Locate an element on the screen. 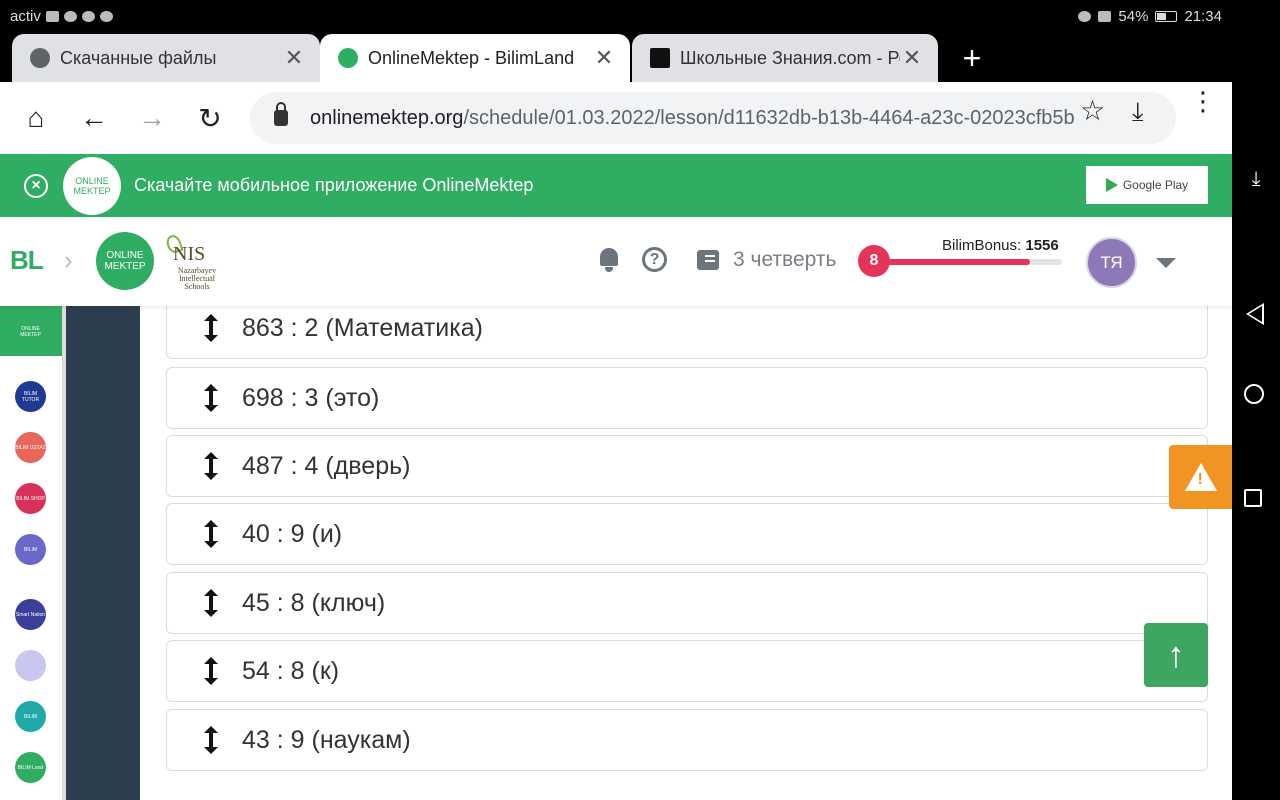  report-problem-button: ! is located at coordinates (1200, 477).